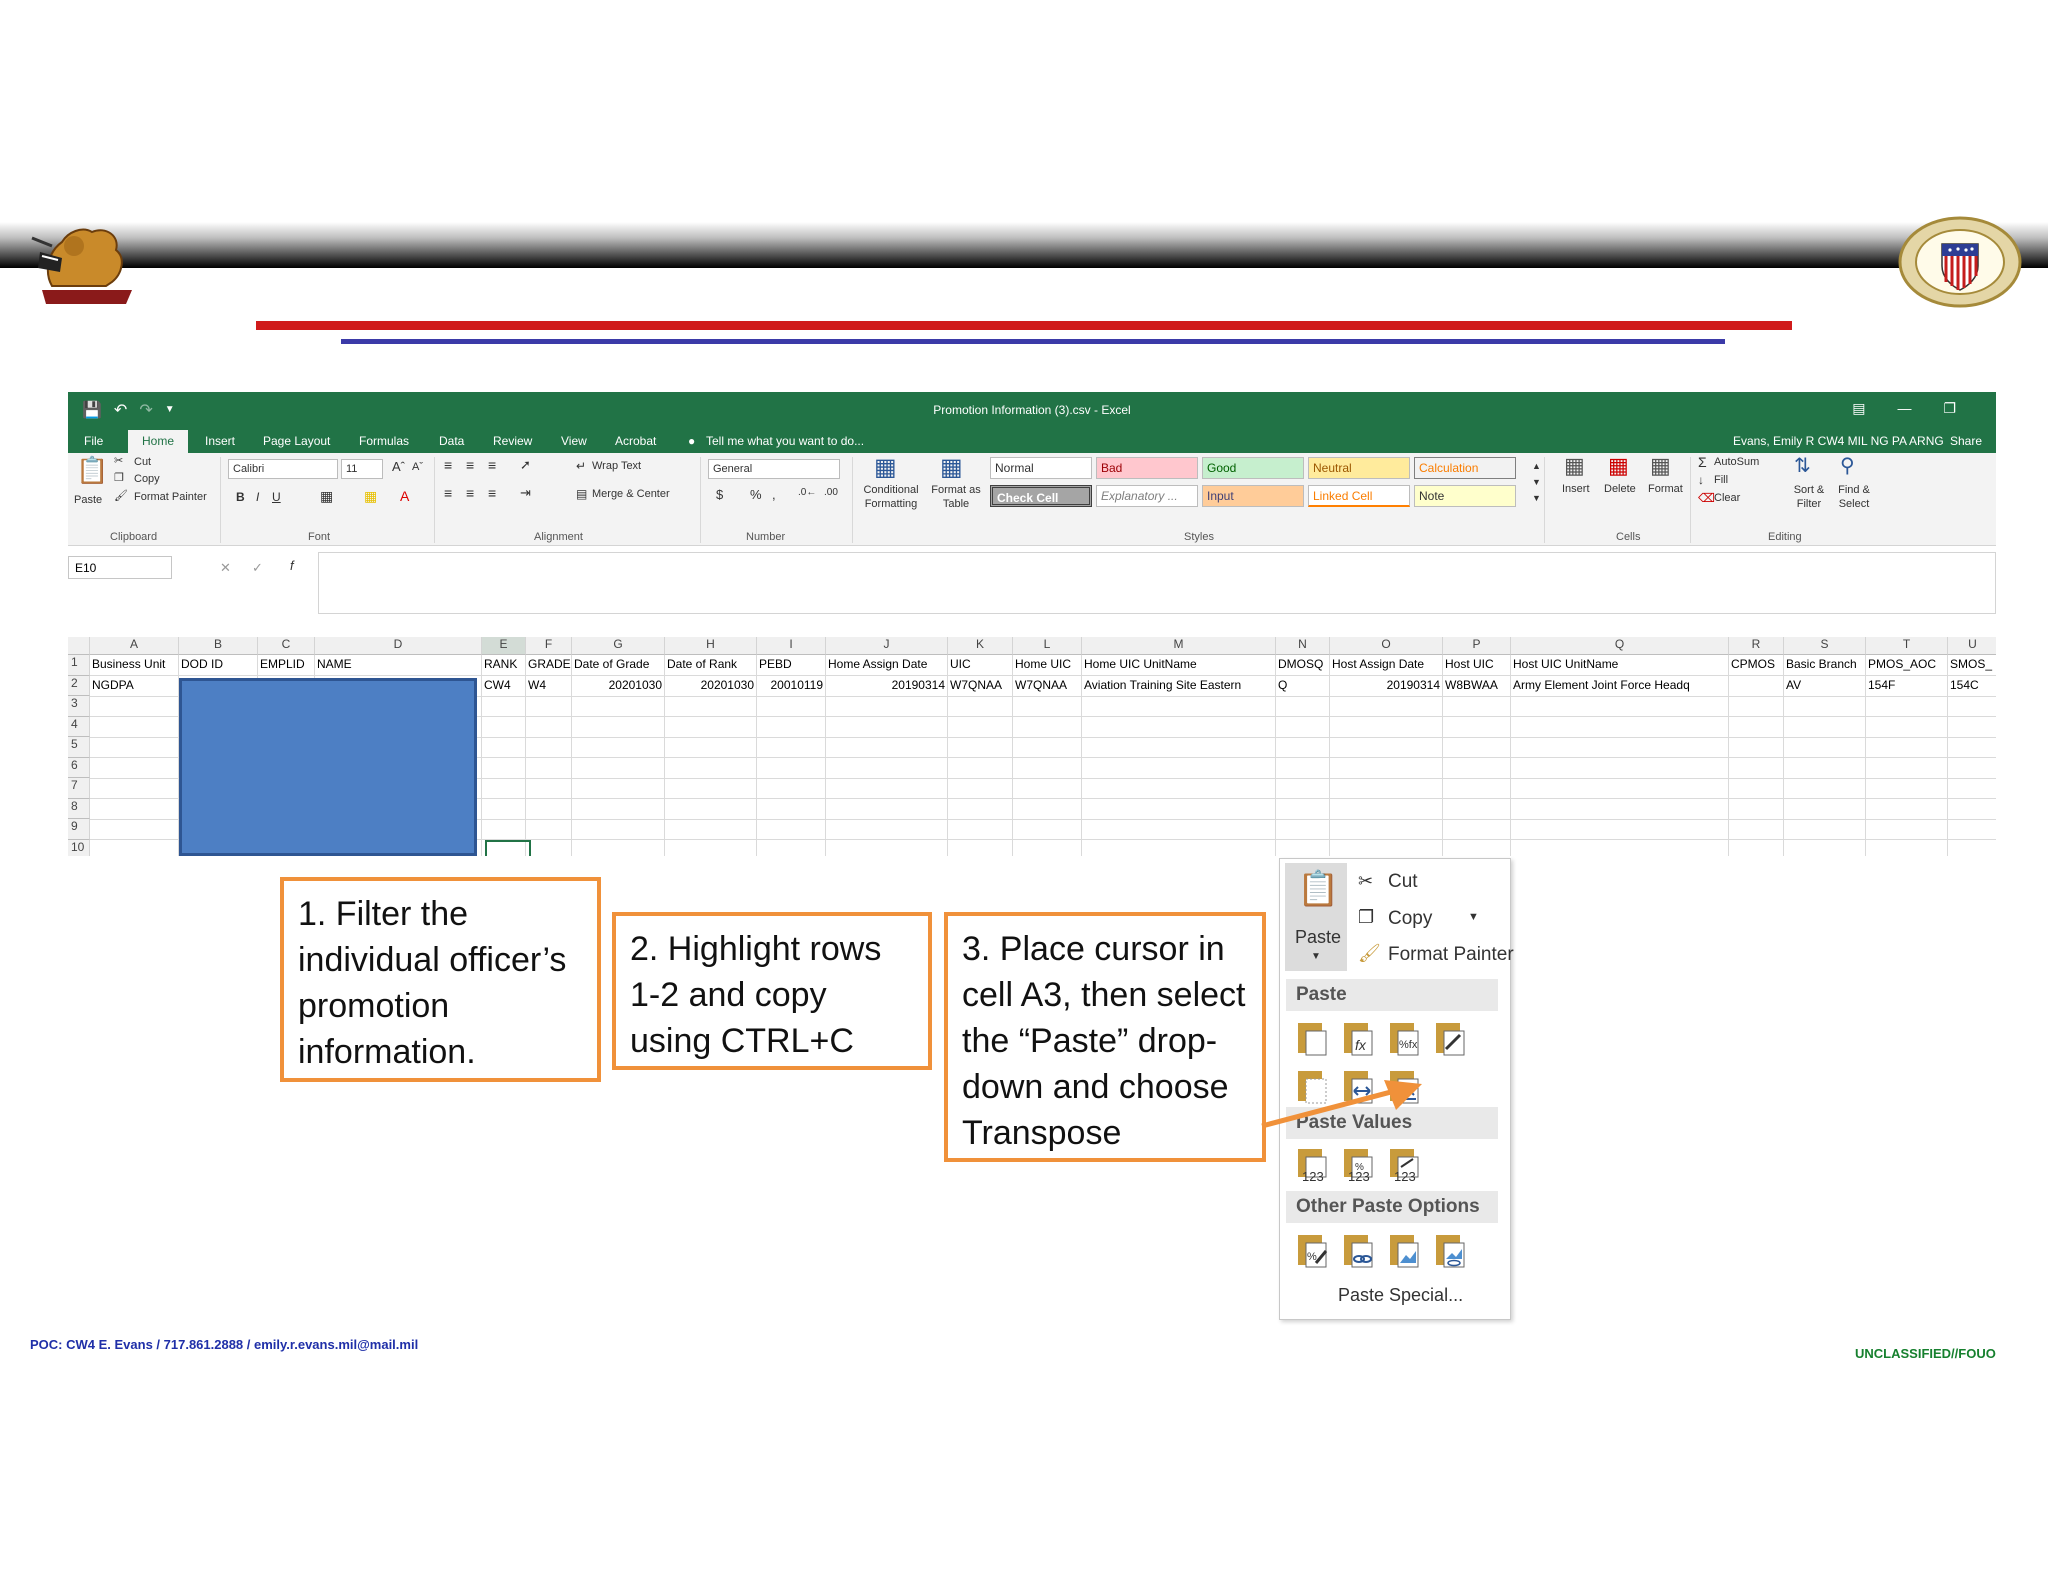 The image size is (2048, 1582). I want to click on paste-link-icon, so click(1359, 1249).